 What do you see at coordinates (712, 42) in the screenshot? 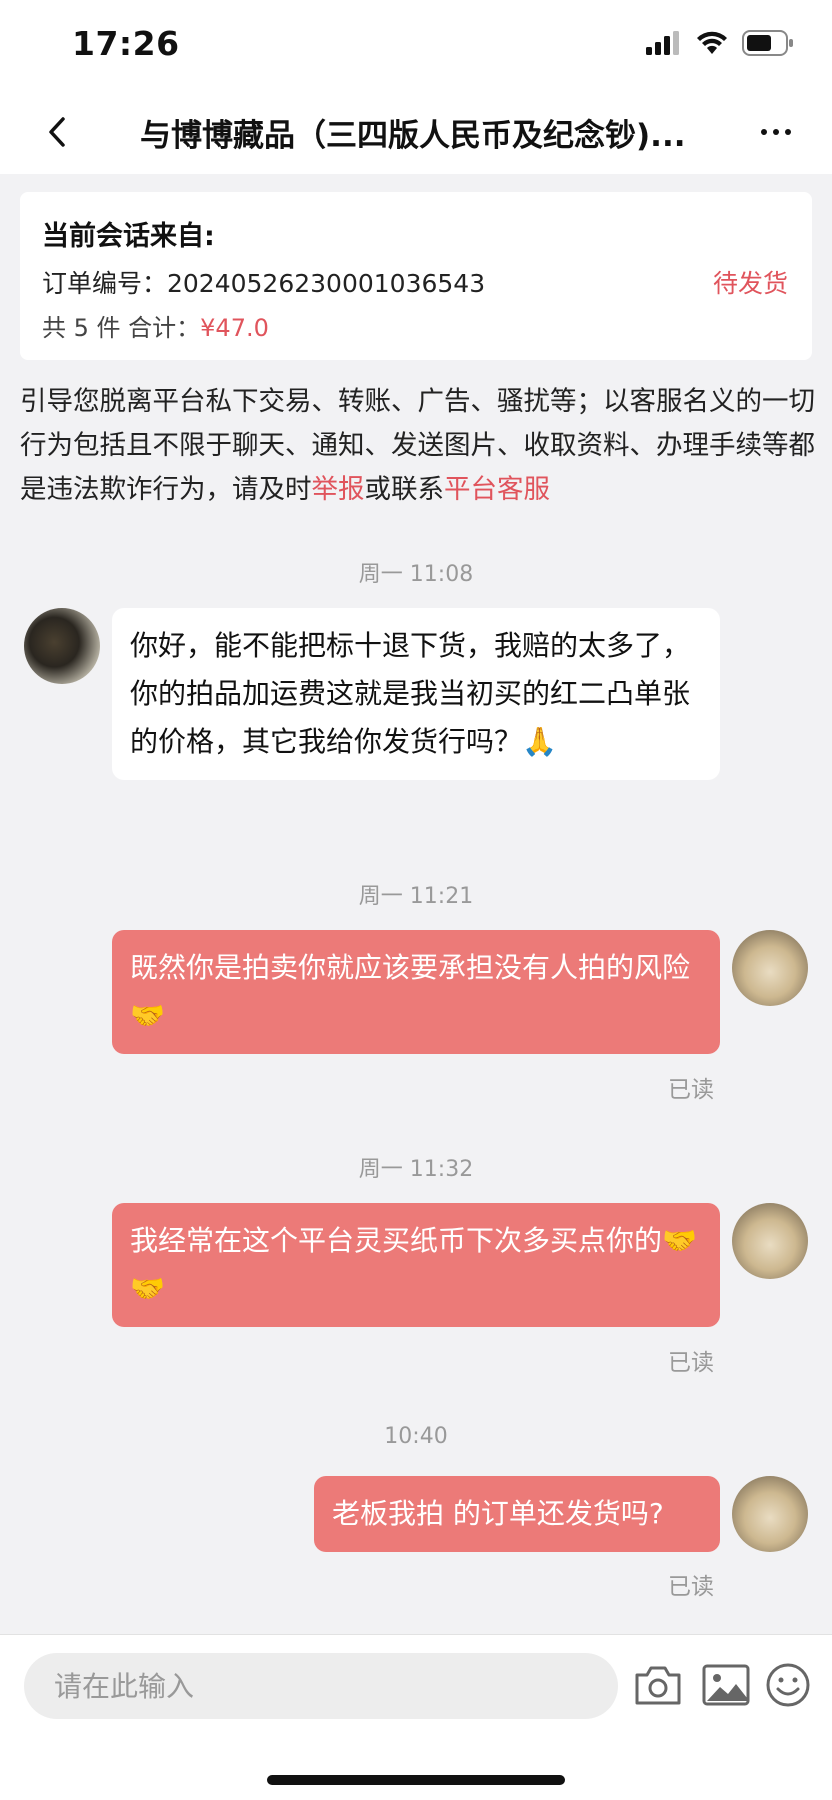
I see `wifi-icon` at bounding box center [712, 42].